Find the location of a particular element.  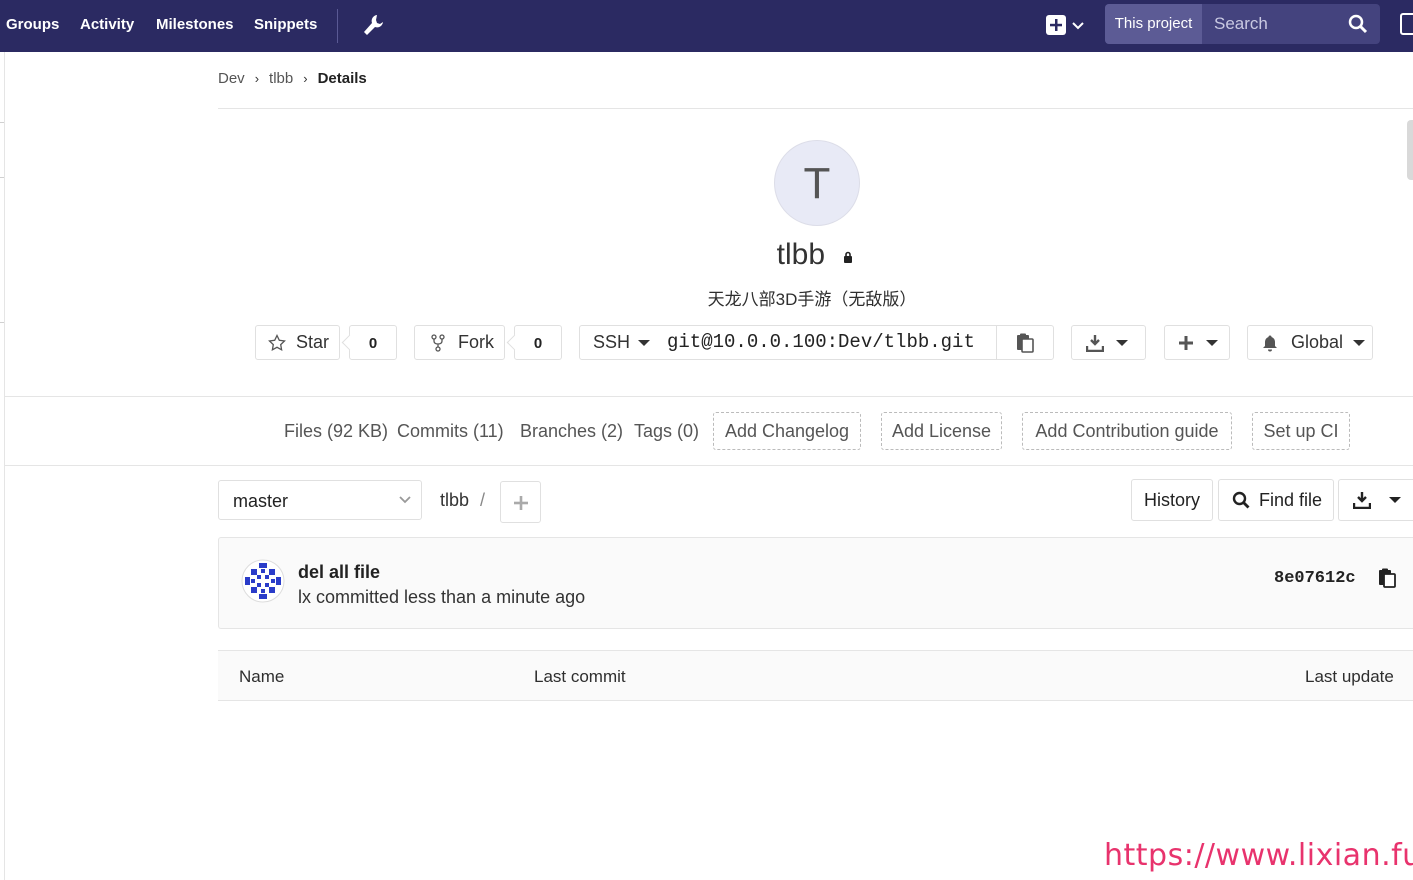

project-name: tlbb is located at coordinates (801, 254).